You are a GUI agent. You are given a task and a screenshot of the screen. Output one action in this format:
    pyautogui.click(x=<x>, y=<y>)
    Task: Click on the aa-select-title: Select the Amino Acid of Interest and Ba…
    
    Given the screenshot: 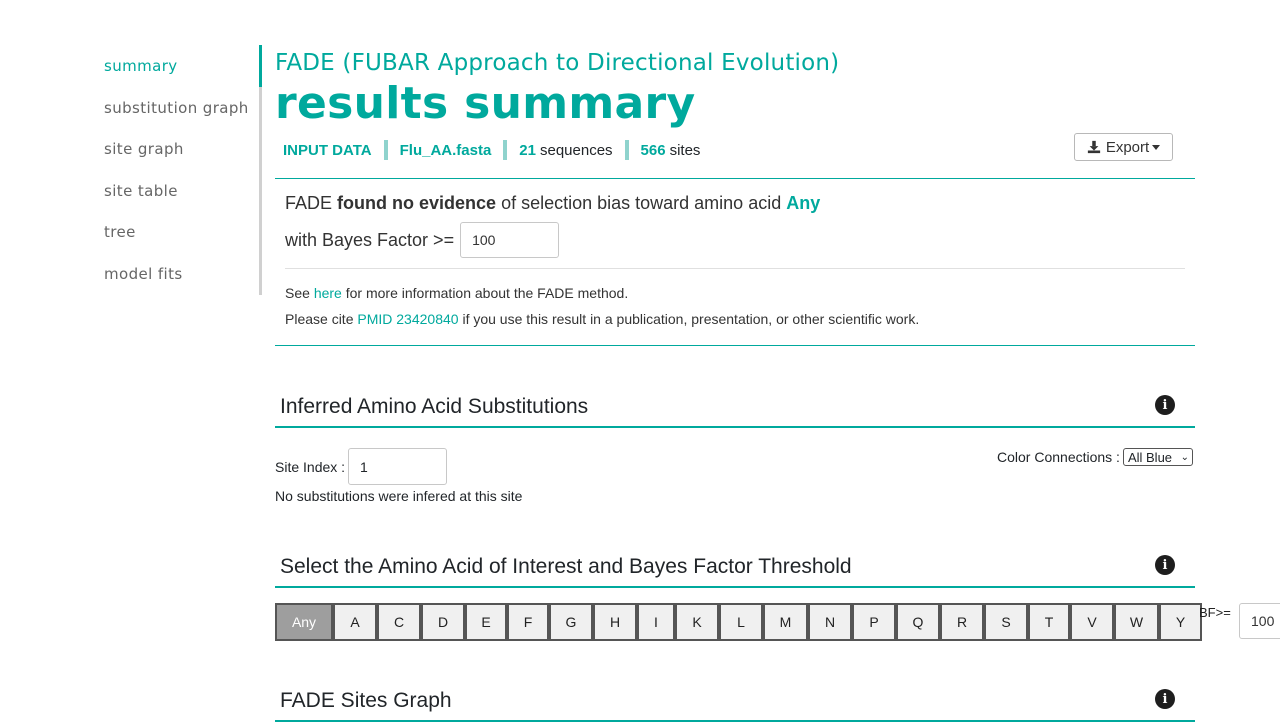 What is the action you would take?
    pyautogui.click(x=566, y=566)
    